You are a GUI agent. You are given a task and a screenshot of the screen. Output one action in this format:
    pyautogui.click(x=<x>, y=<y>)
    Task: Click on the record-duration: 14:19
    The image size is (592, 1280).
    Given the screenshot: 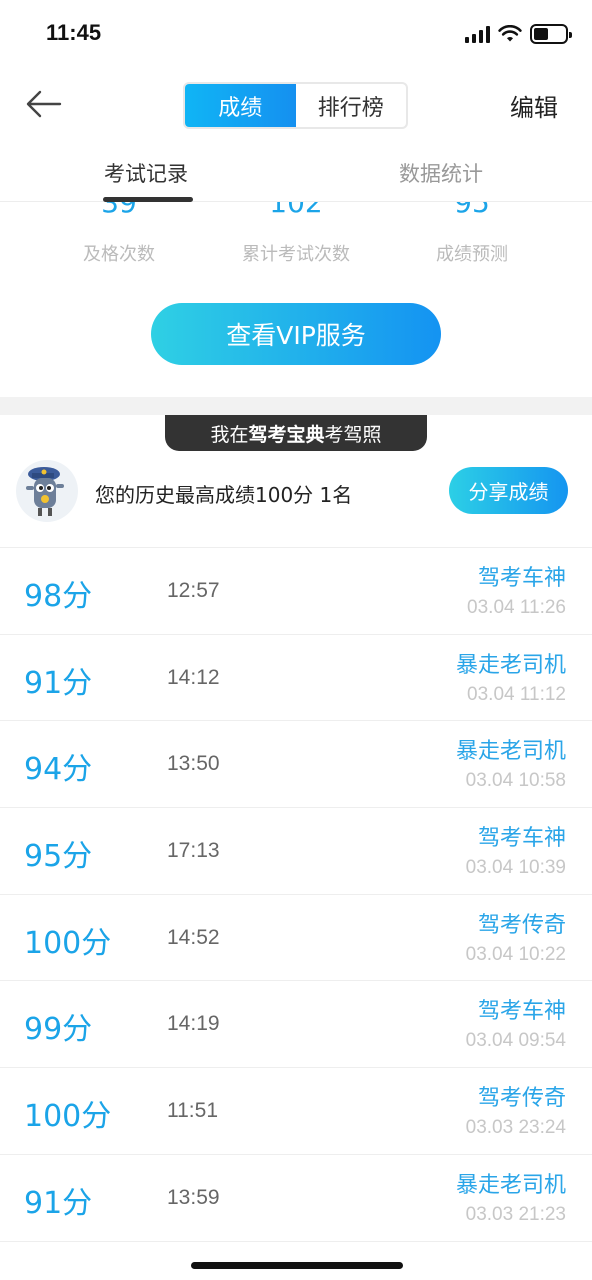 What is the action you would take?
    pyautogui.click(x=193, y=1024)
    